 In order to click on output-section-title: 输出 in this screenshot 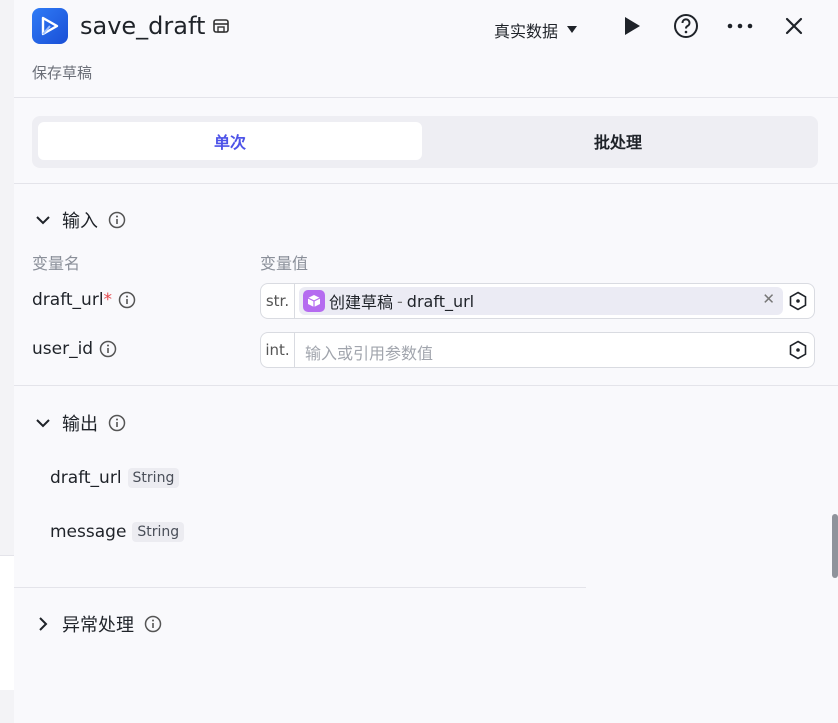, I will do `click(80, 424)`.